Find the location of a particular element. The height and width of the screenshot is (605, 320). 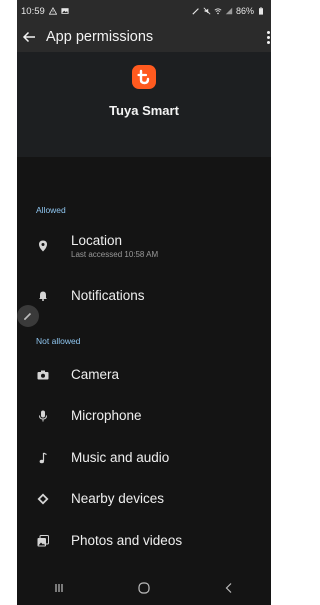

permission-camera: Camera is located at coordinates (77, 374).